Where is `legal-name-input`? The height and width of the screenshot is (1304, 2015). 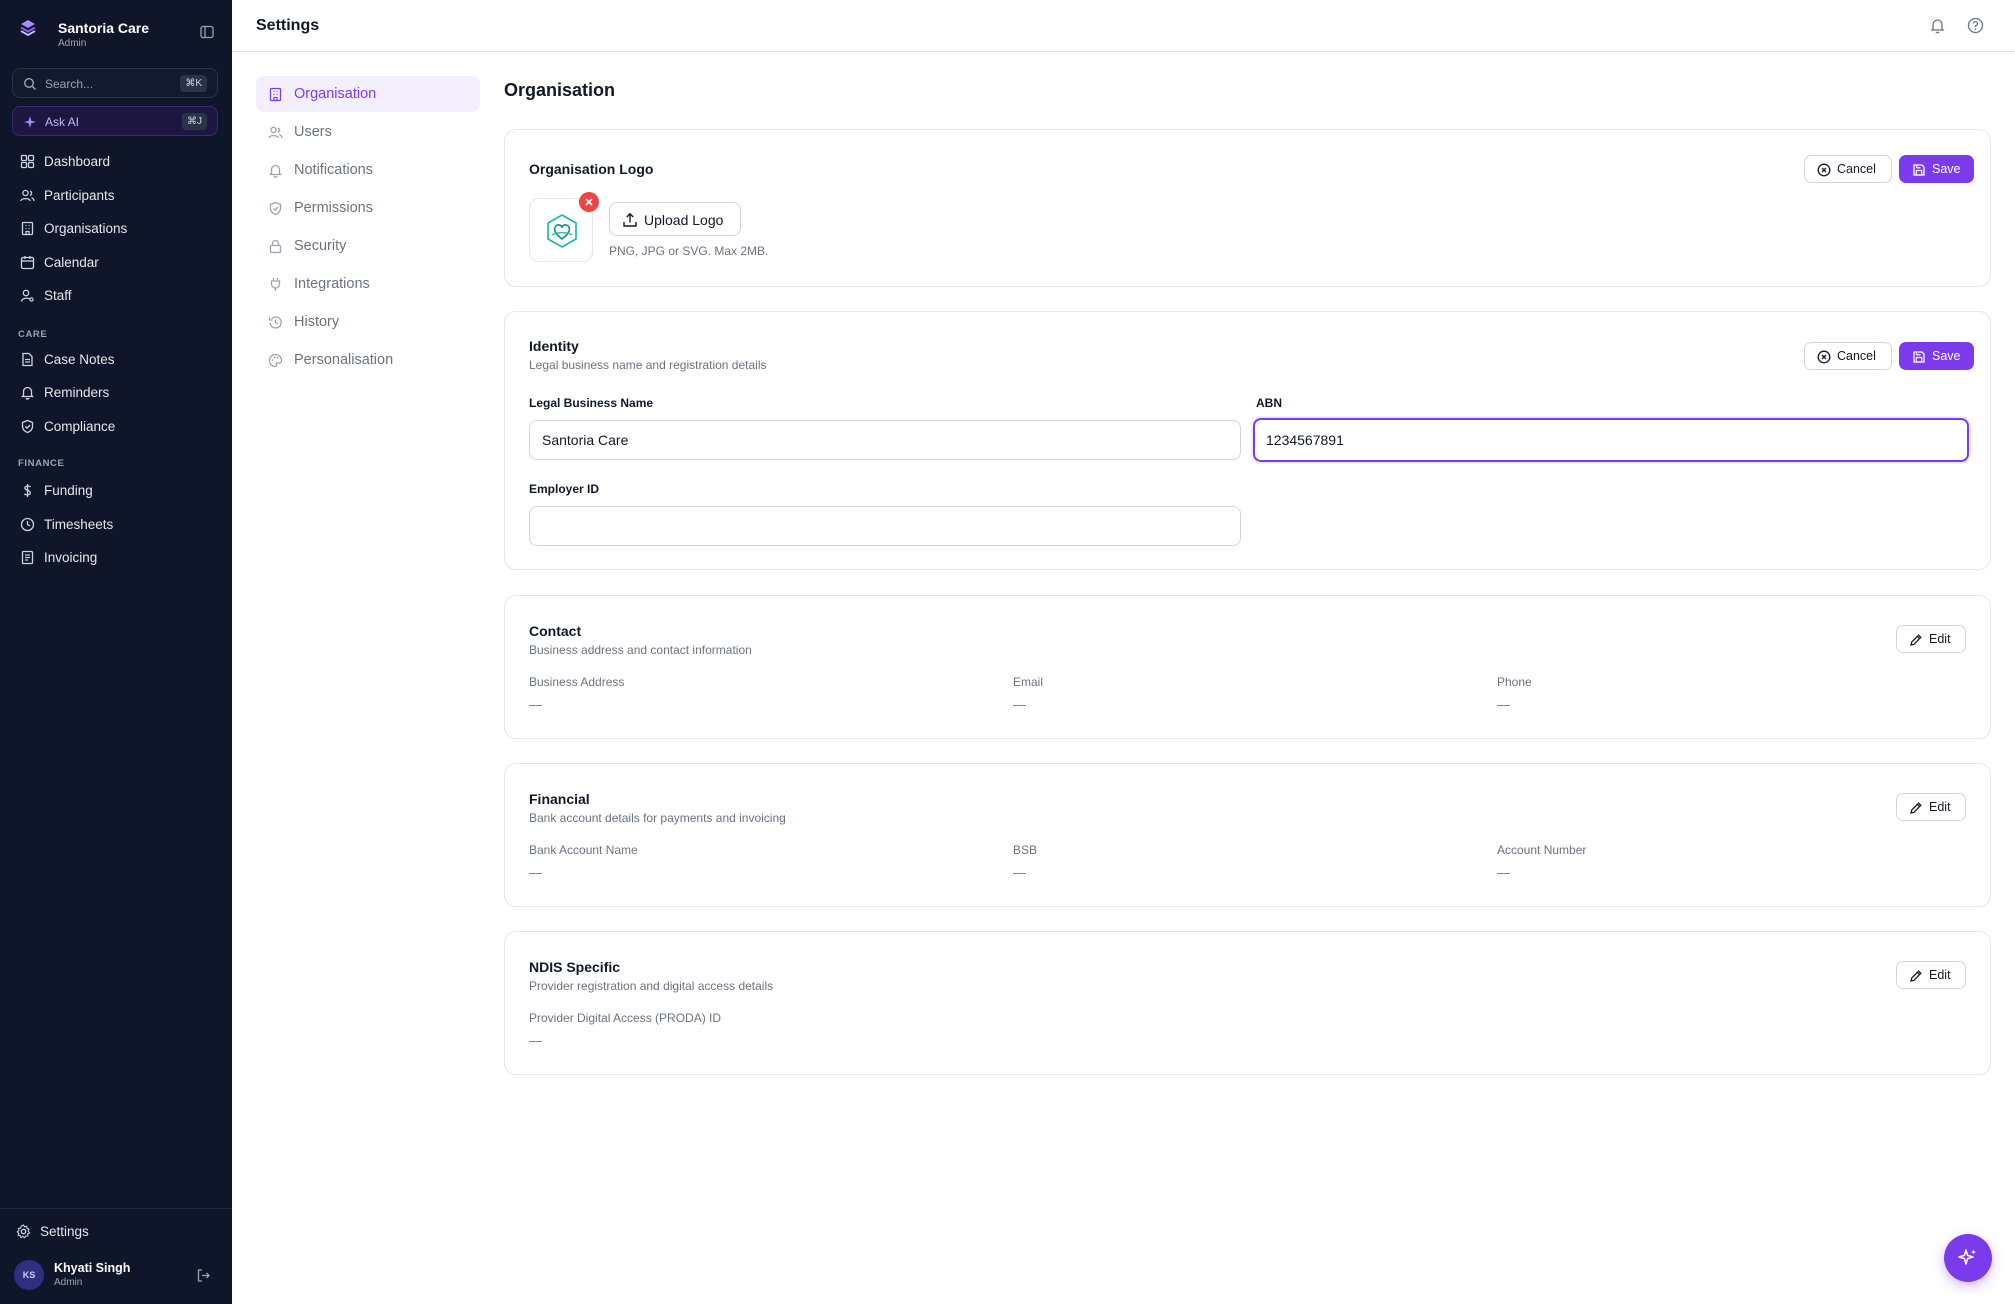 legal-name-input is located at coordinates (885, 440).